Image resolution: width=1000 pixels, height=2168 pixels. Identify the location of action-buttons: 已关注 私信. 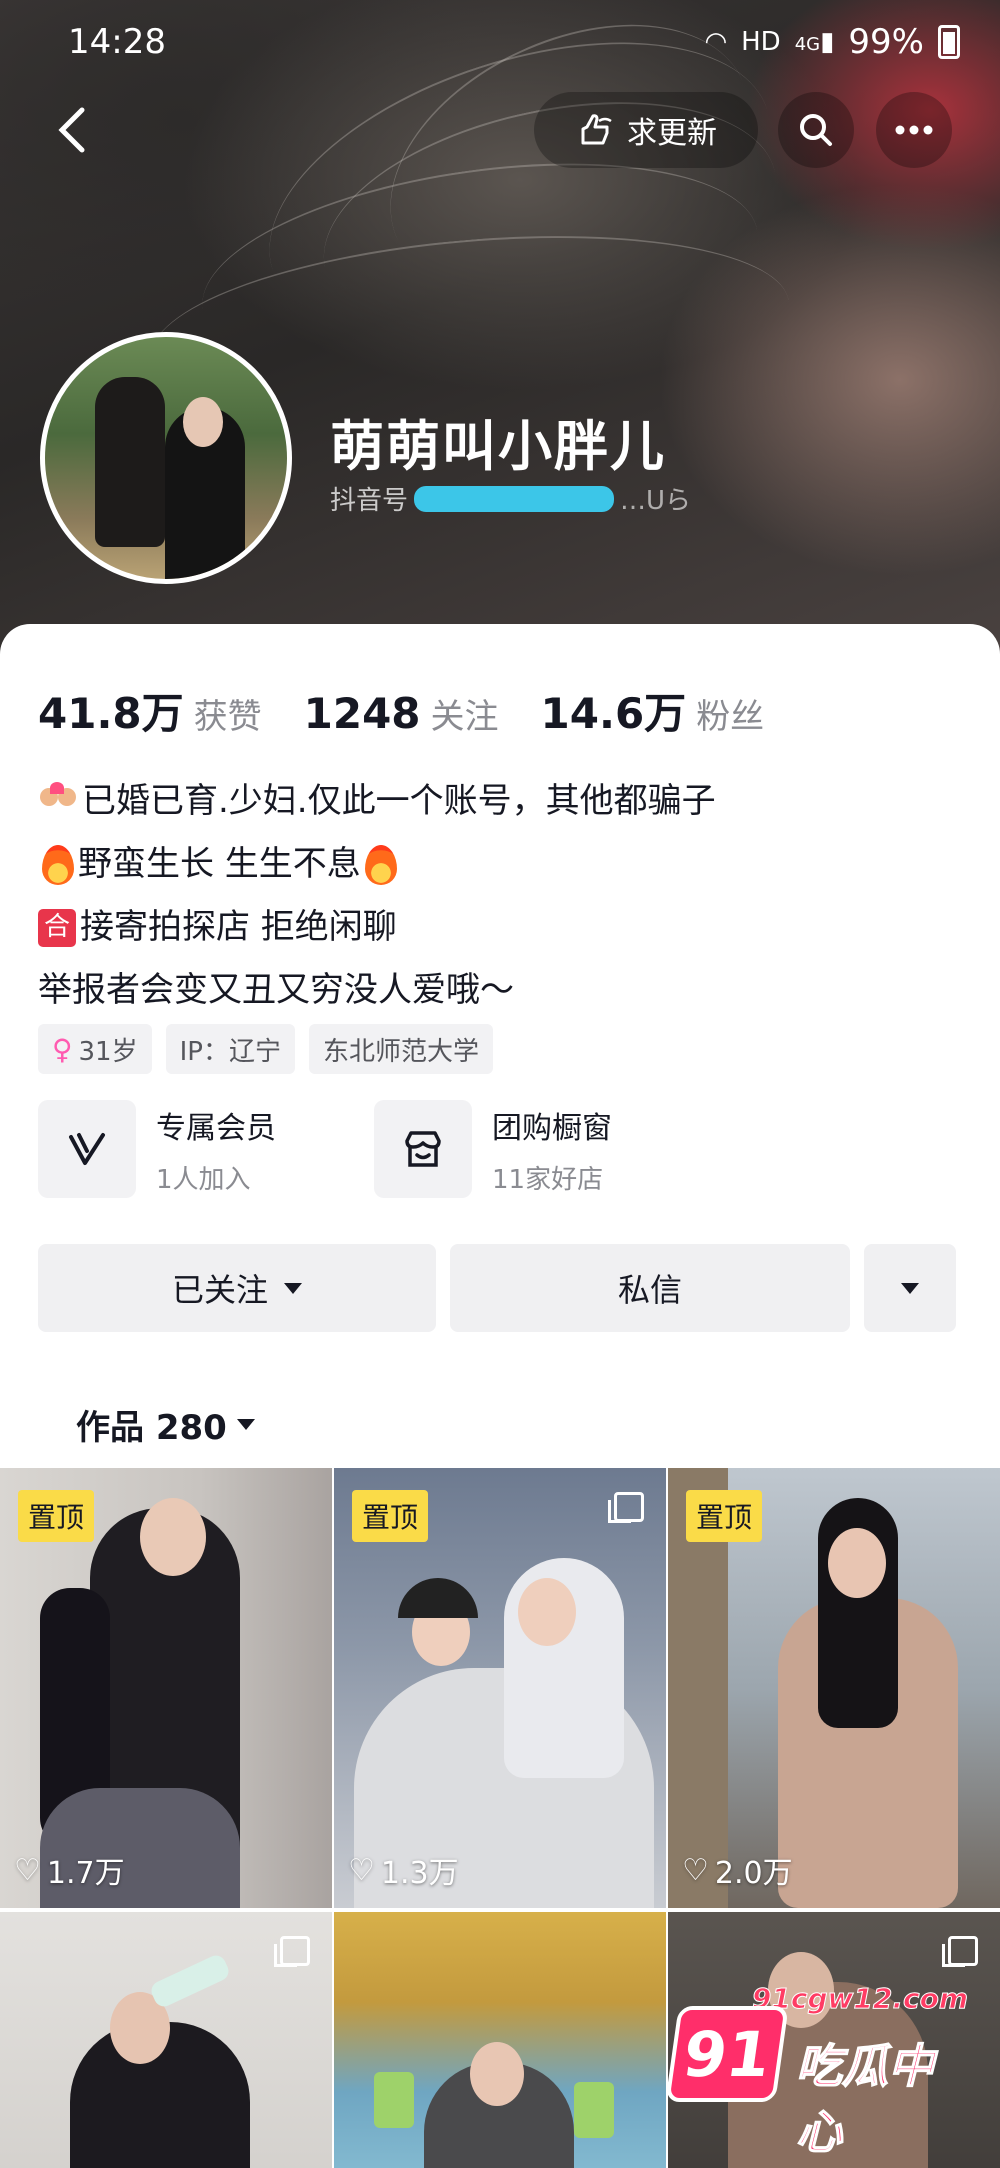
(497, 1288).